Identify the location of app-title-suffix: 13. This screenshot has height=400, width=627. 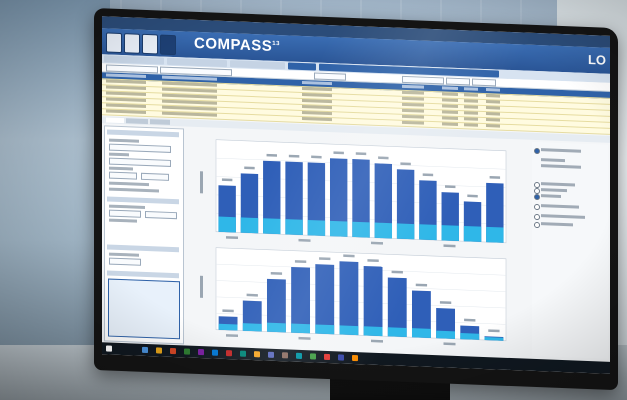
(276, 44).